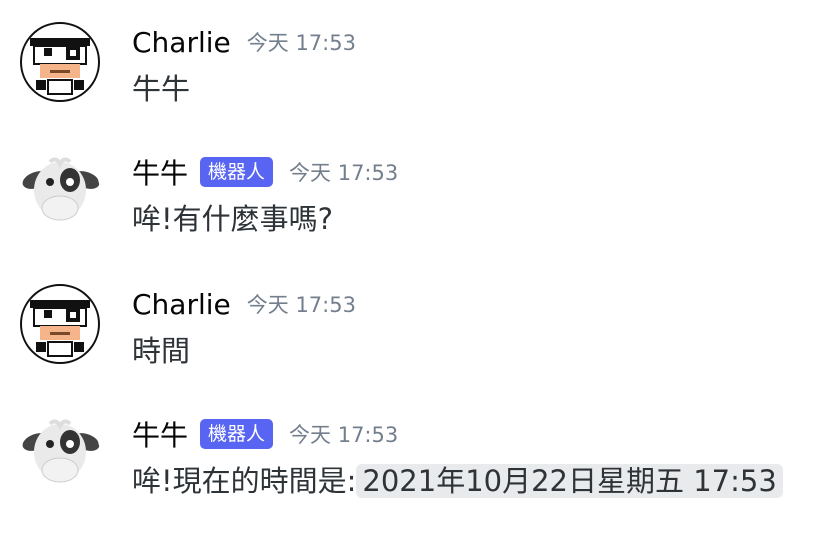 This screenshot has width=813, height=533. Describe the element at coordinates (161, 351) in the screenshot. I see `message-content: 時間` at that location.